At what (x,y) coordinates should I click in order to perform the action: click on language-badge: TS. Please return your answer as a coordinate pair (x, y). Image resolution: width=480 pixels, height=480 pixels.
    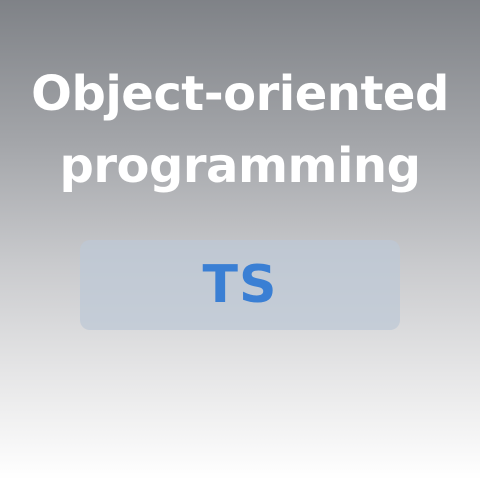
    Looking at the image, I should click on (240, 285).